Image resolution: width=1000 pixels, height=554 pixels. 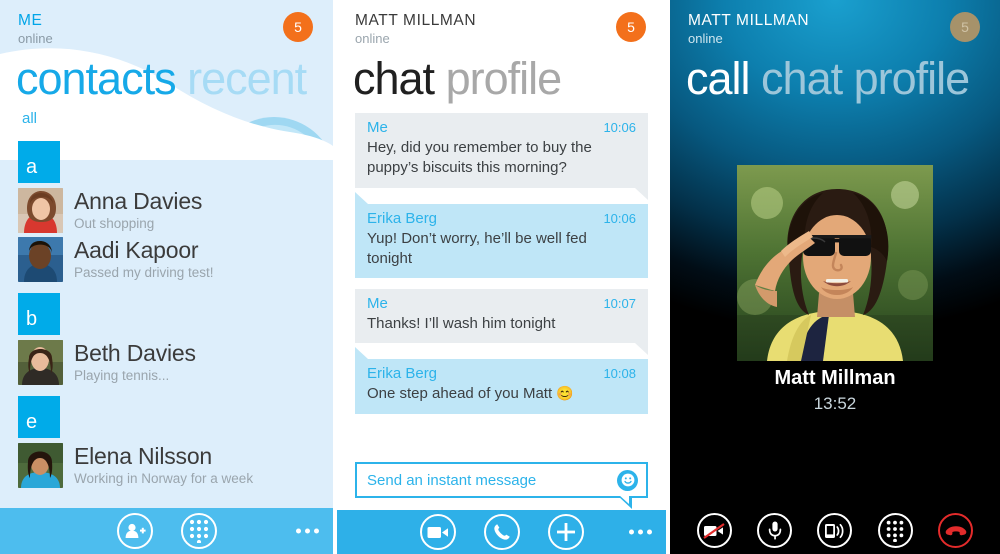 I want to click on video-off-button, so click(x=714, y=530).